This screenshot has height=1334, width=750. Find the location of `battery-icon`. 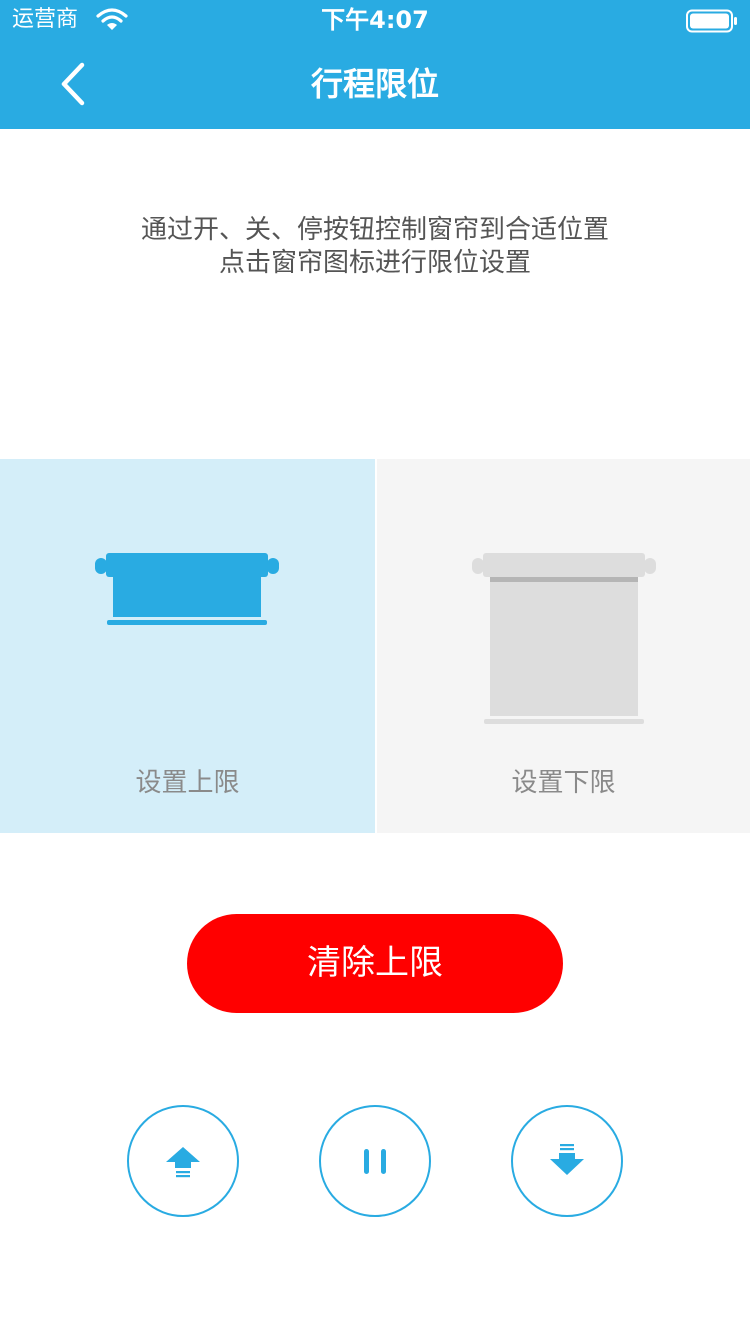

battery-icon is located at coordinates (711, 21).